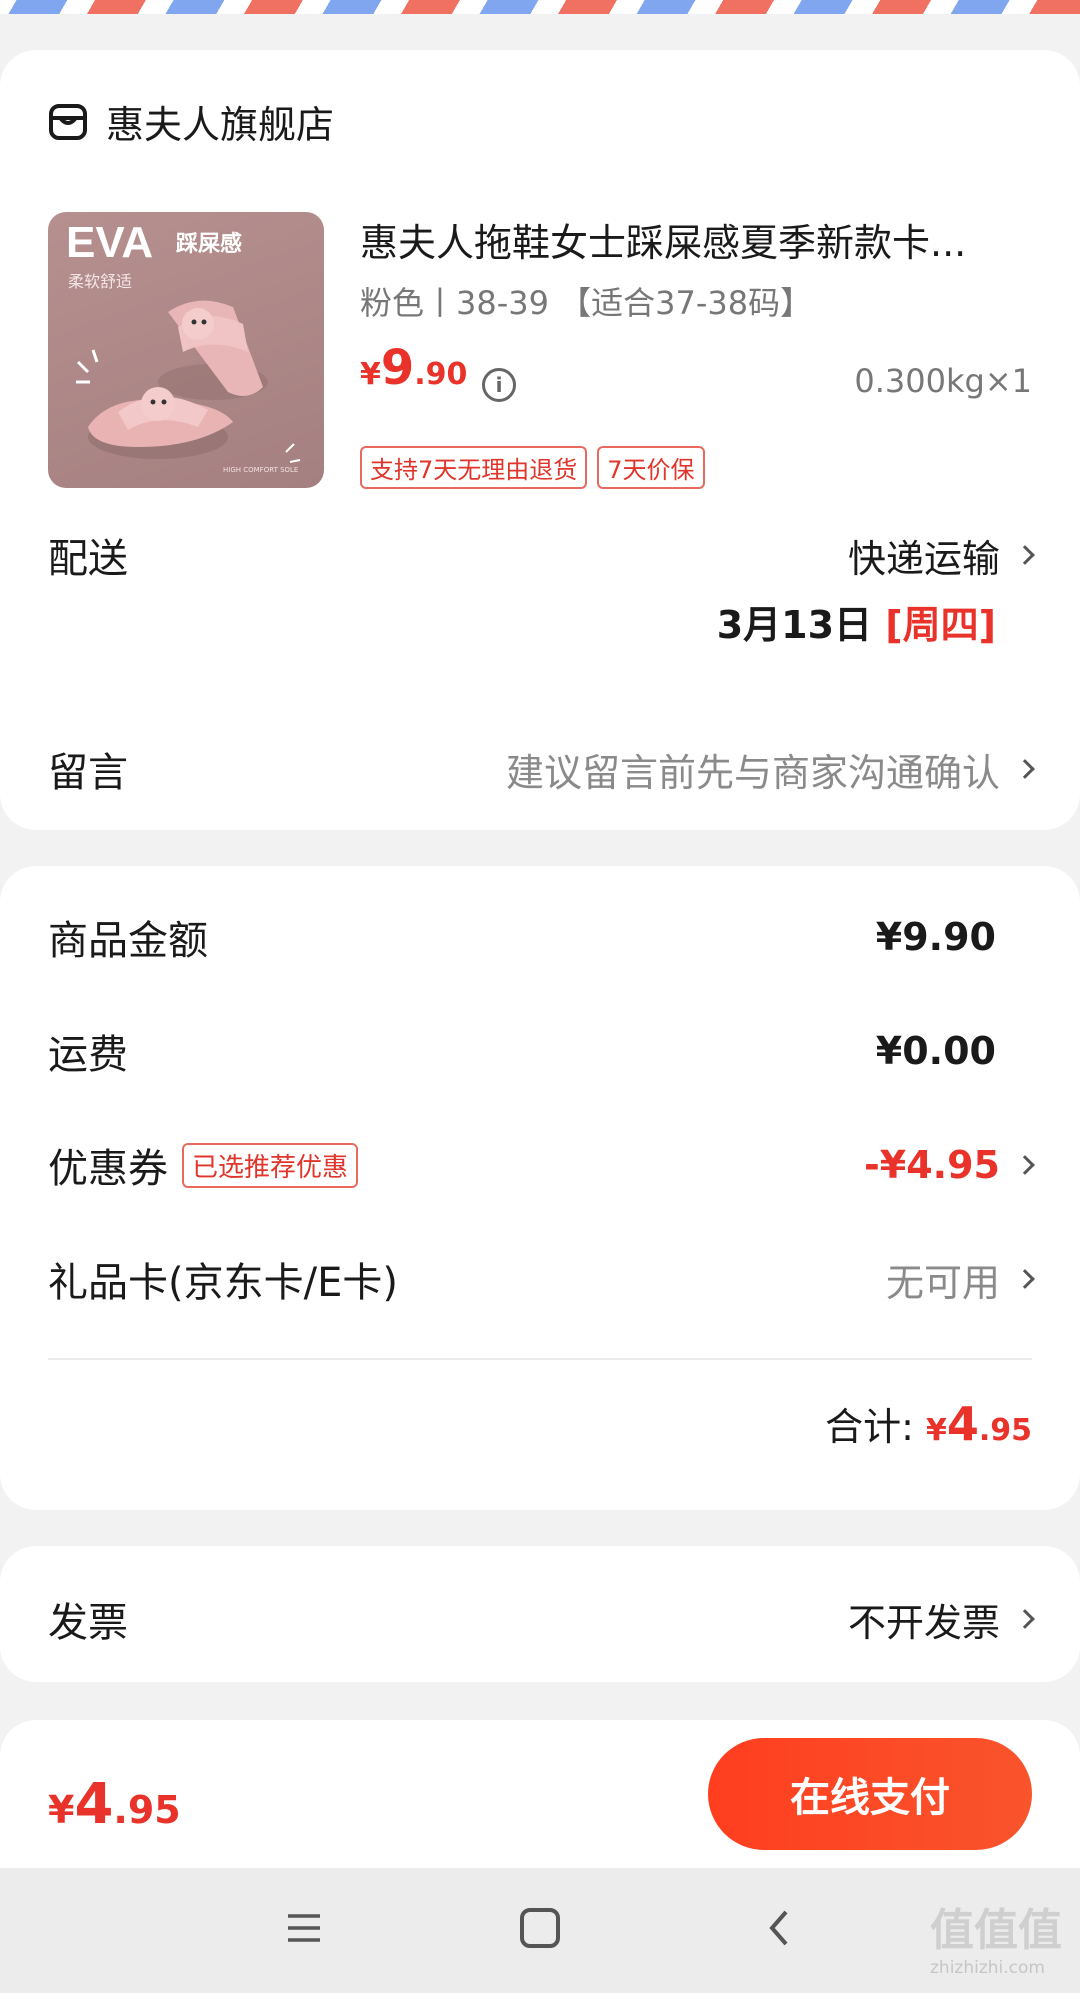 The image size is (1080, 1993). Describe the element at coordinates (270, 1165) in the screenshot. I see `coupon-tag: 已选推荐优惠` at that location.